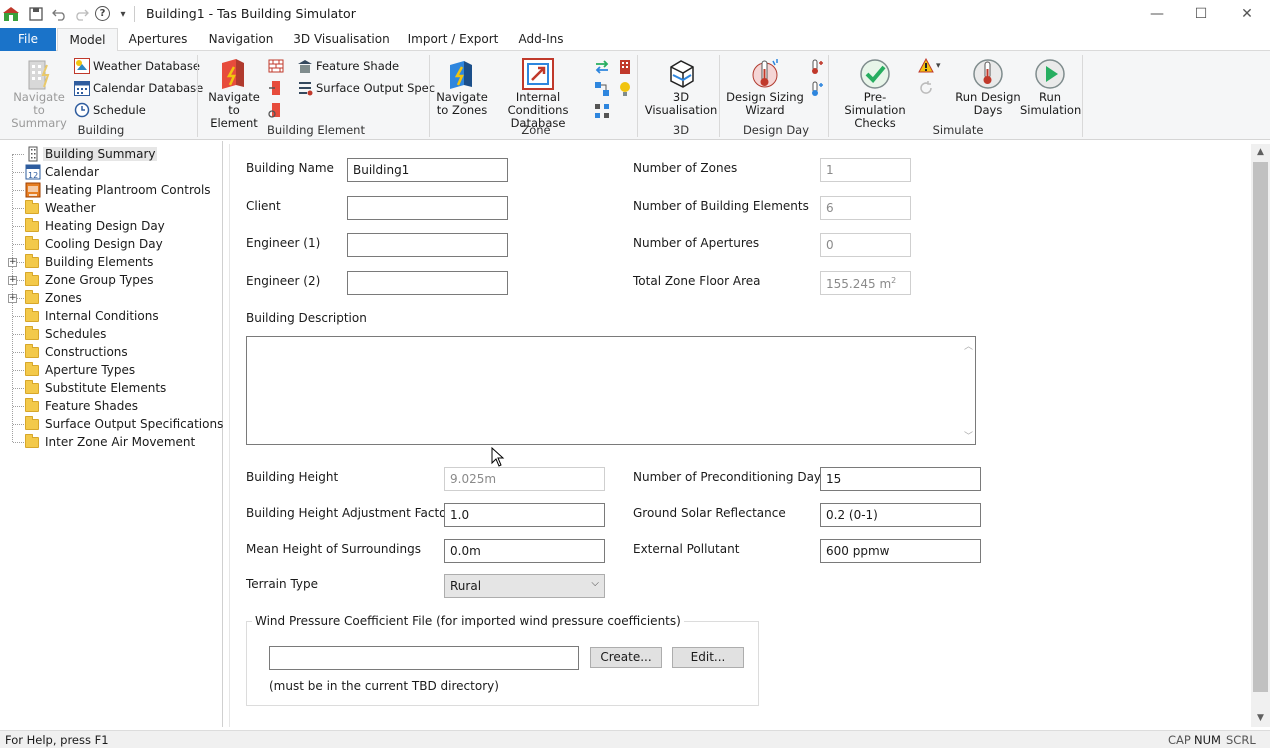  Describe the element at coordinates (602, 111) in the screenshot. I see `zone-network-icon` at that location.